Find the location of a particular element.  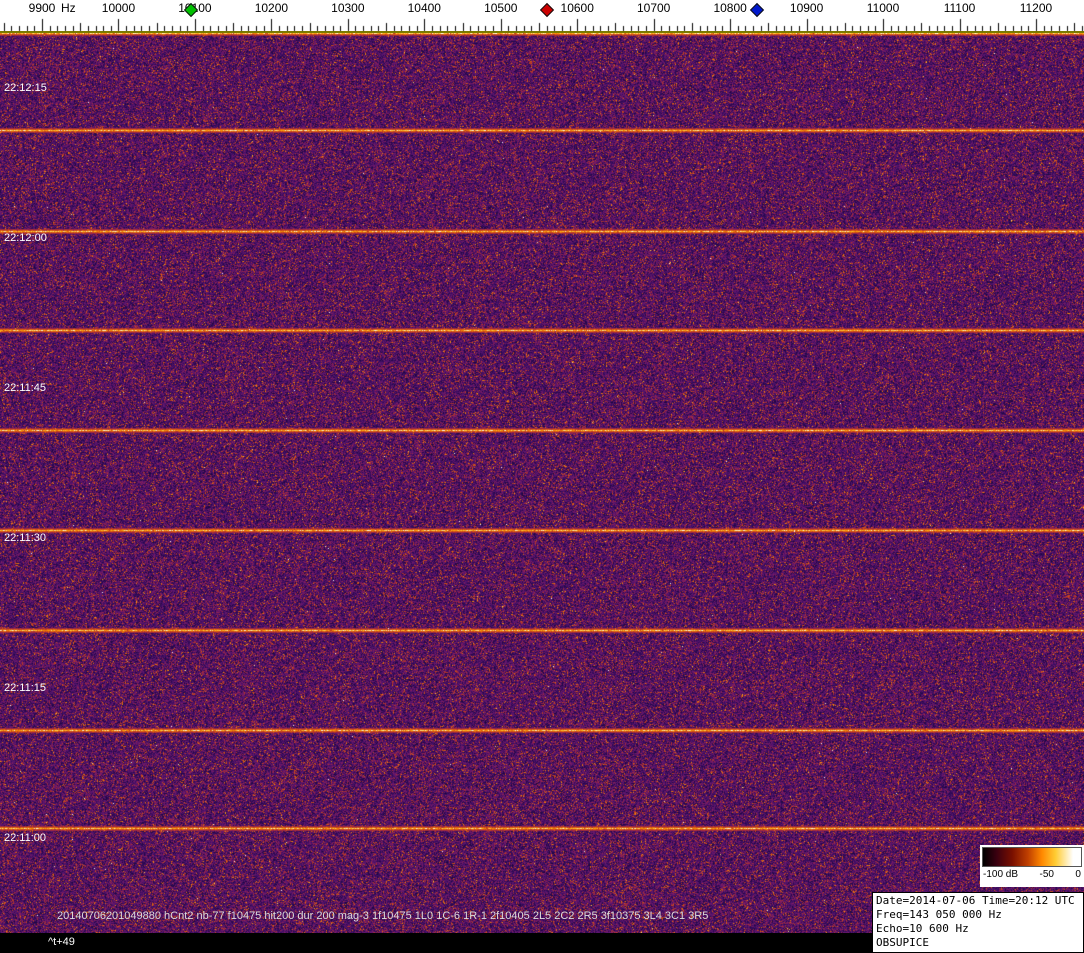

freq-tick-label: 10200 is located at coordinates (271, 8).